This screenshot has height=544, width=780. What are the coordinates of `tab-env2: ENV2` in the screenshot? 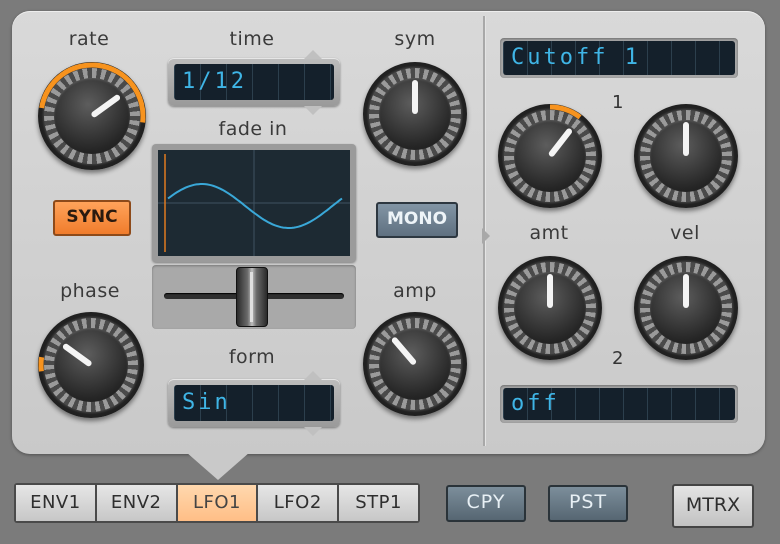 It's located at (136, 503).